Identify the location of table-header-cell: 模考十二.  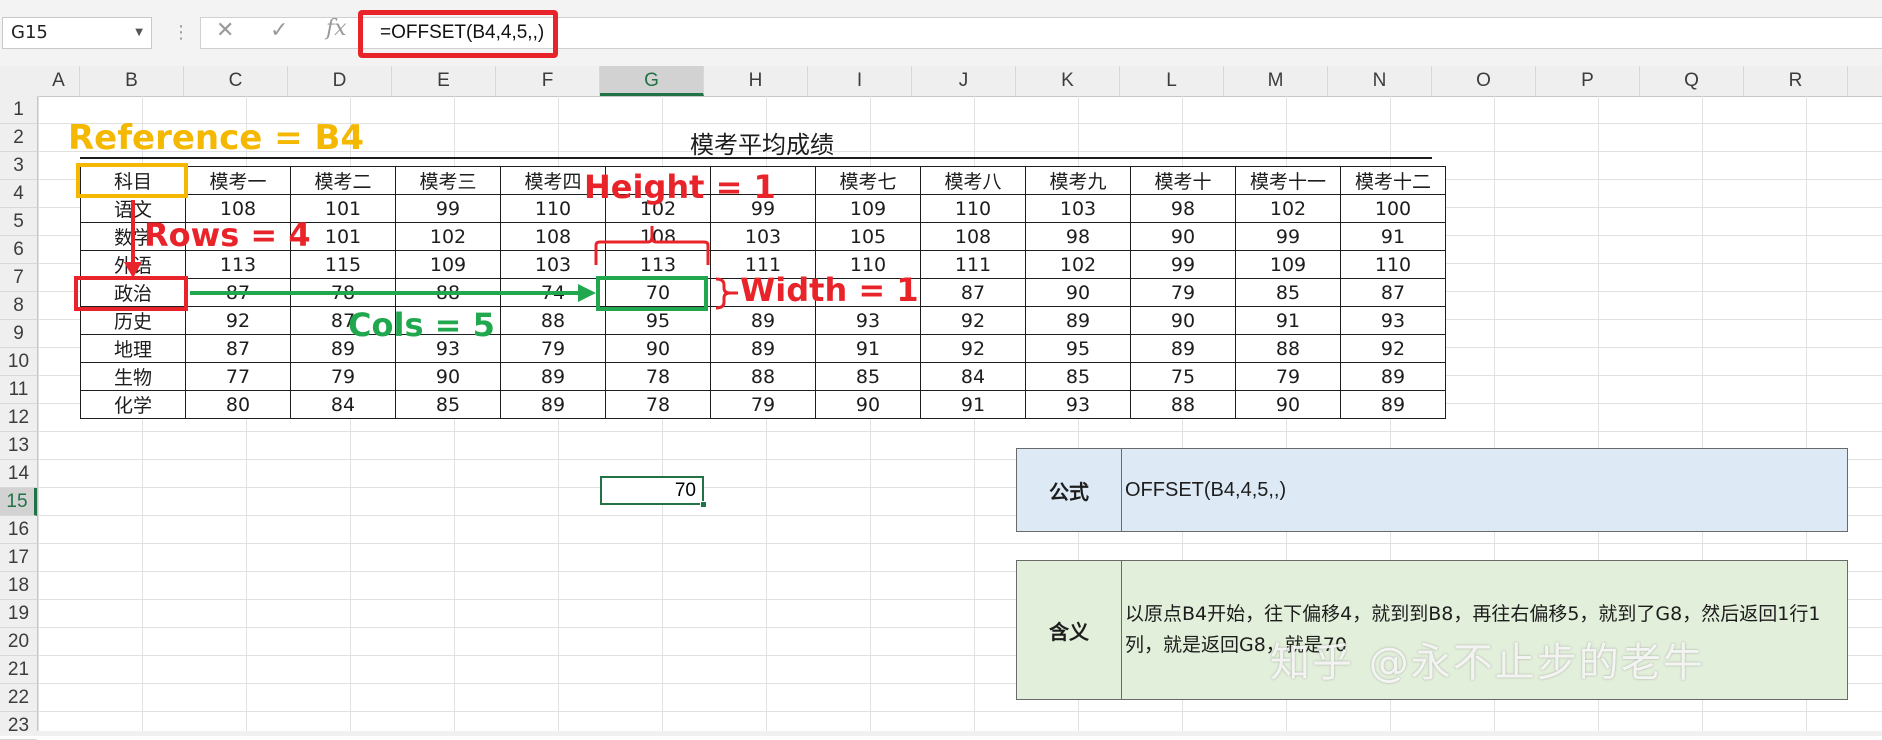
(1393, 180).